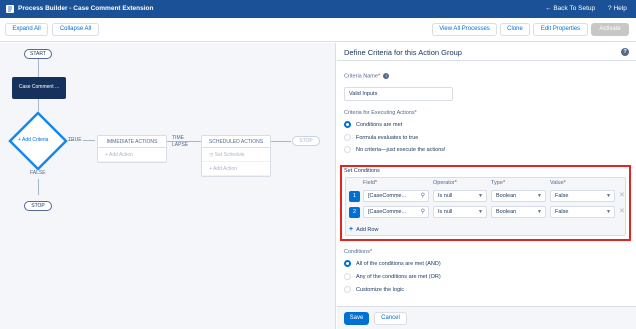 The image size is (636, 329). Describe the element at coordinates (75, 140) in the screenshot. I see `true-label: TRUE` at that location.